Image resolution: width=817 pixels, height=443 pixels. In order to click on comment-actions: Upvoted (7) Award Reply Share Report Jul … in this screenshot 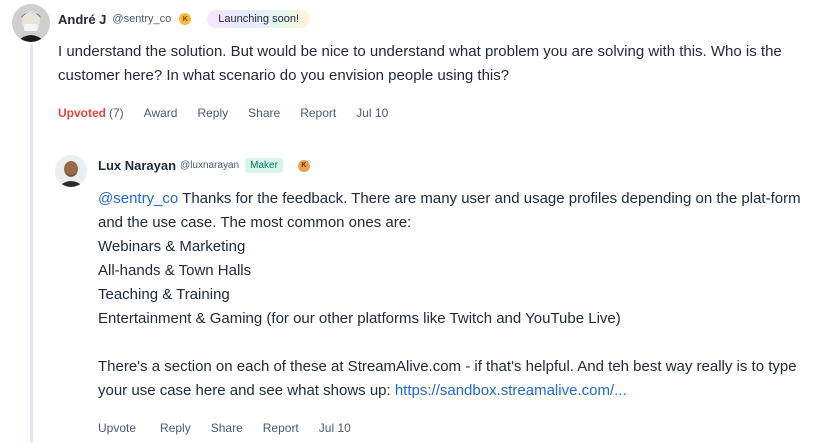, I will do `click(233, 113)`.